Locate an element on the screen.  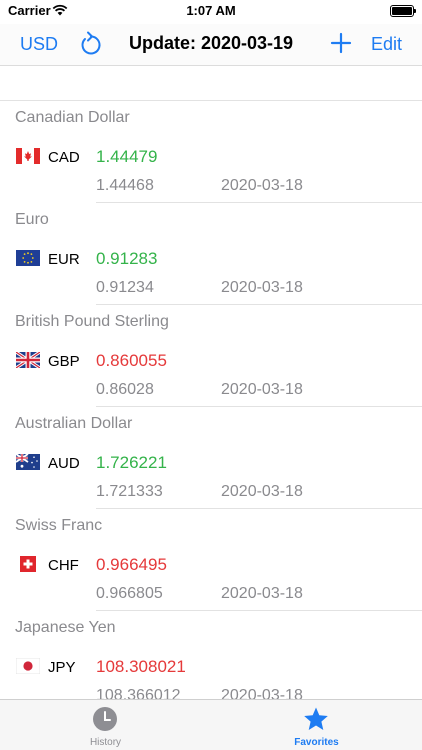
tab-label: History is located at coordinates (105, 742).